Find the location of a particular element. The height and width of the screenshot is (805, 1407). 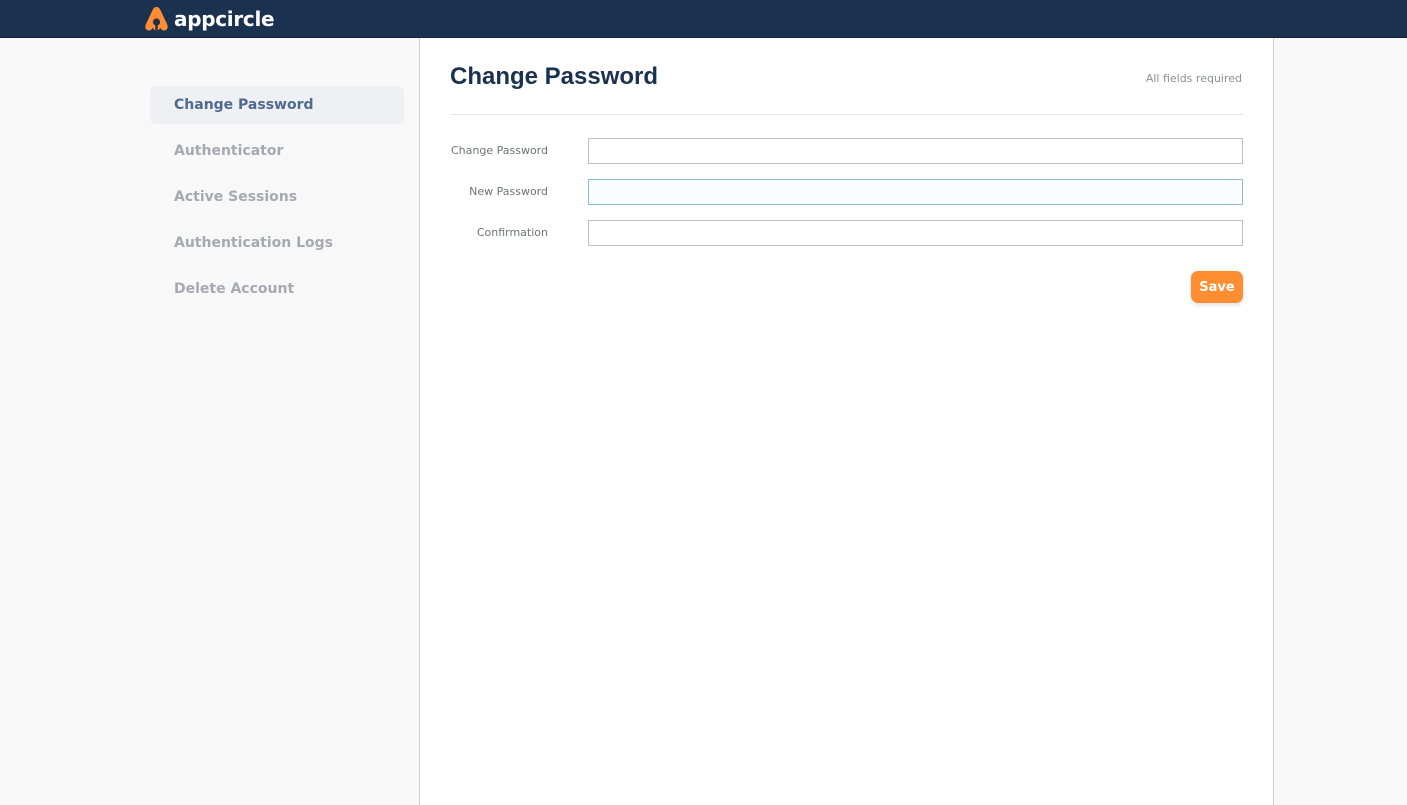

current-password-input is located at coordinates (915, 151).